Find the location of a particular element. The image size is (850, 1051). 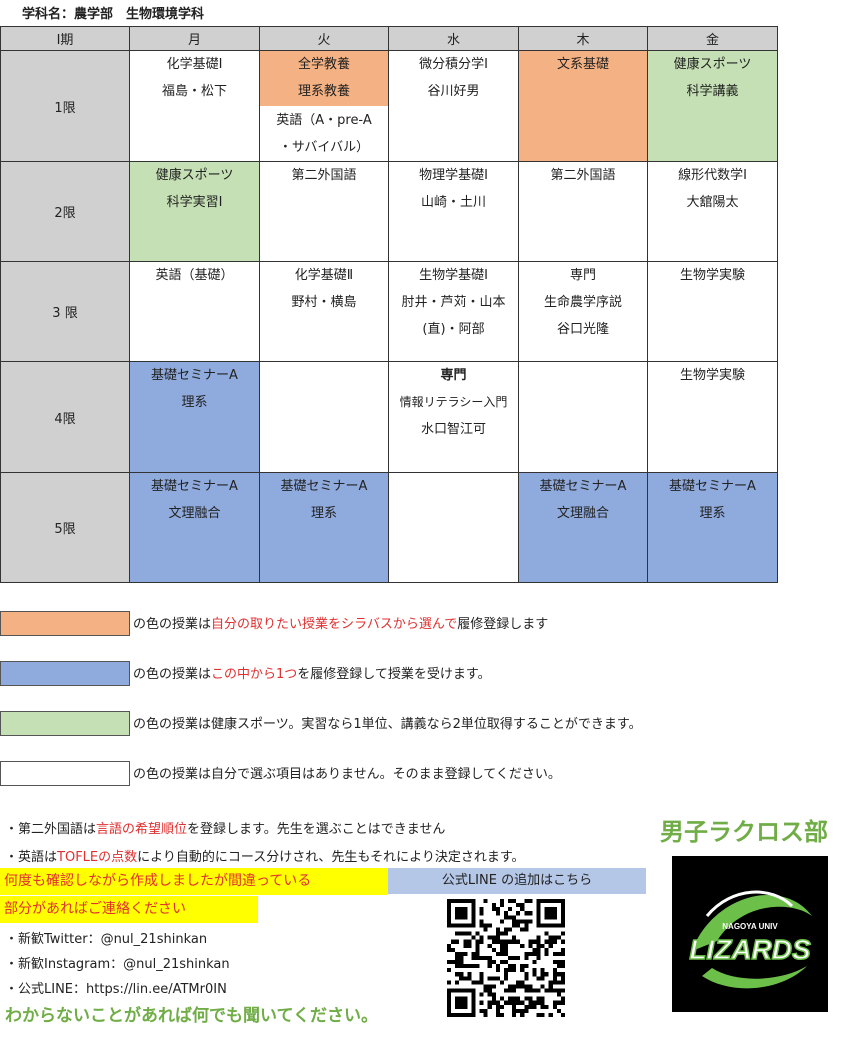

legend-text-white: の色の授業は自分で選ぶ項目はありません。そのまま登録してください。 is located at coordinates (347, 774).